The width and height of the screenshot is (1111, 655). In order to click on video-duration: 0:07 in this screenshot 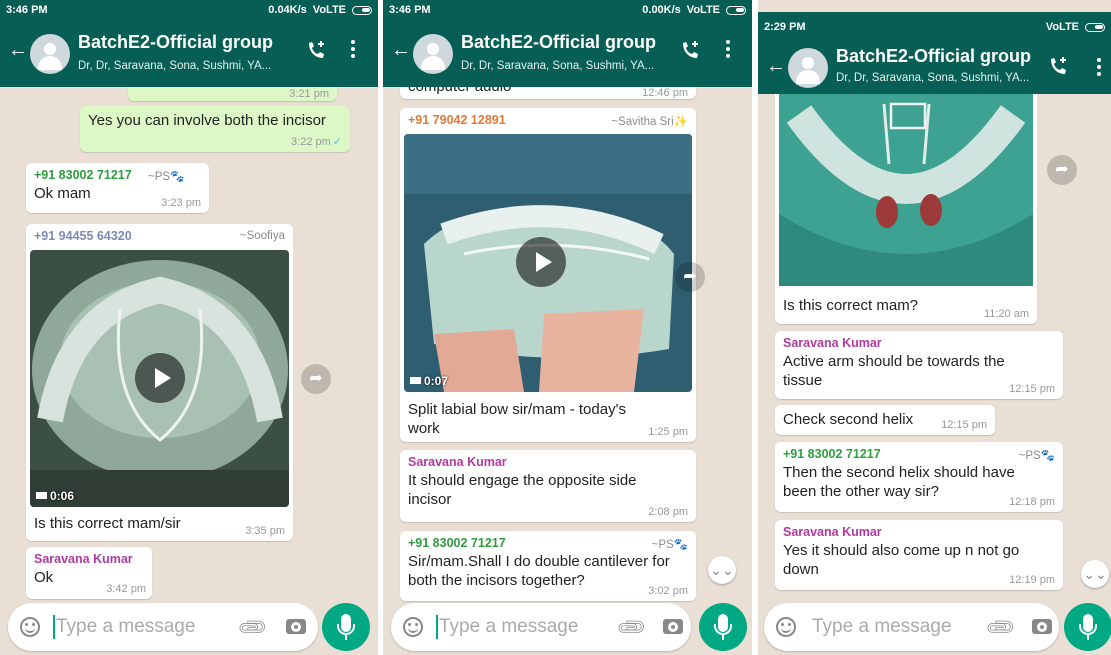, I will do `click(436, 381)`.